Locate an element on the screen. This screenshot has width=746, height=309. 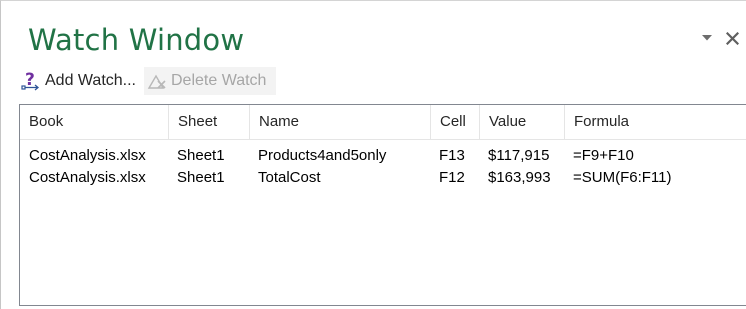
delete-watch-icon is located at coordinates (157, 81).